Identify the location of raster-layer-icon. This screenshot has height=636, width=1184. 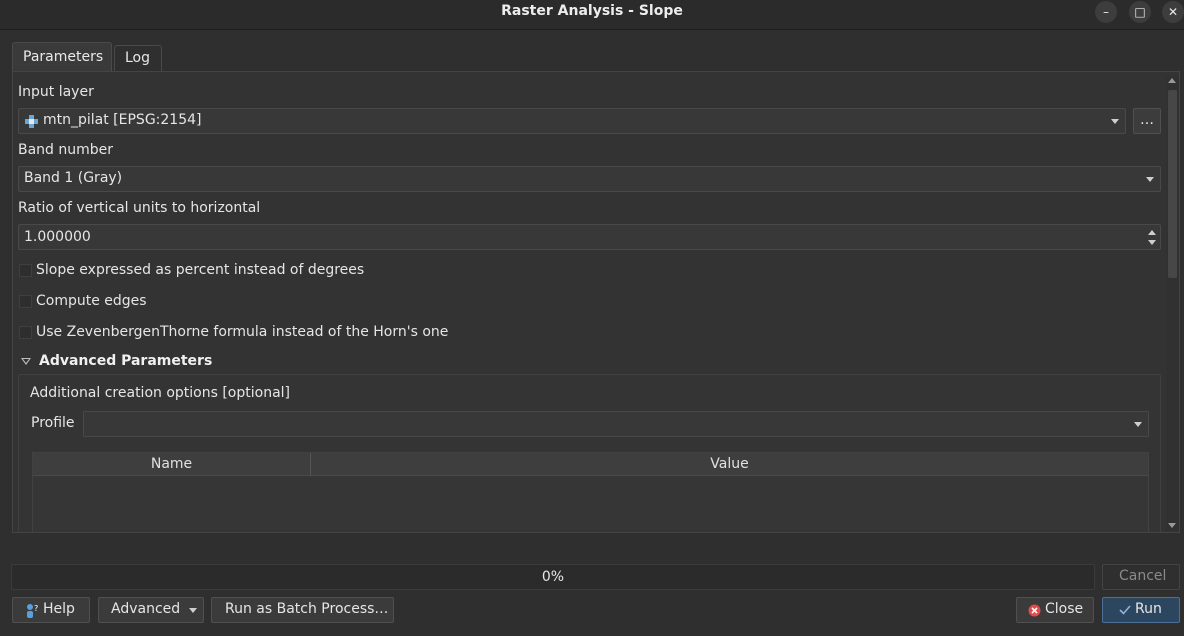
(31, 121).